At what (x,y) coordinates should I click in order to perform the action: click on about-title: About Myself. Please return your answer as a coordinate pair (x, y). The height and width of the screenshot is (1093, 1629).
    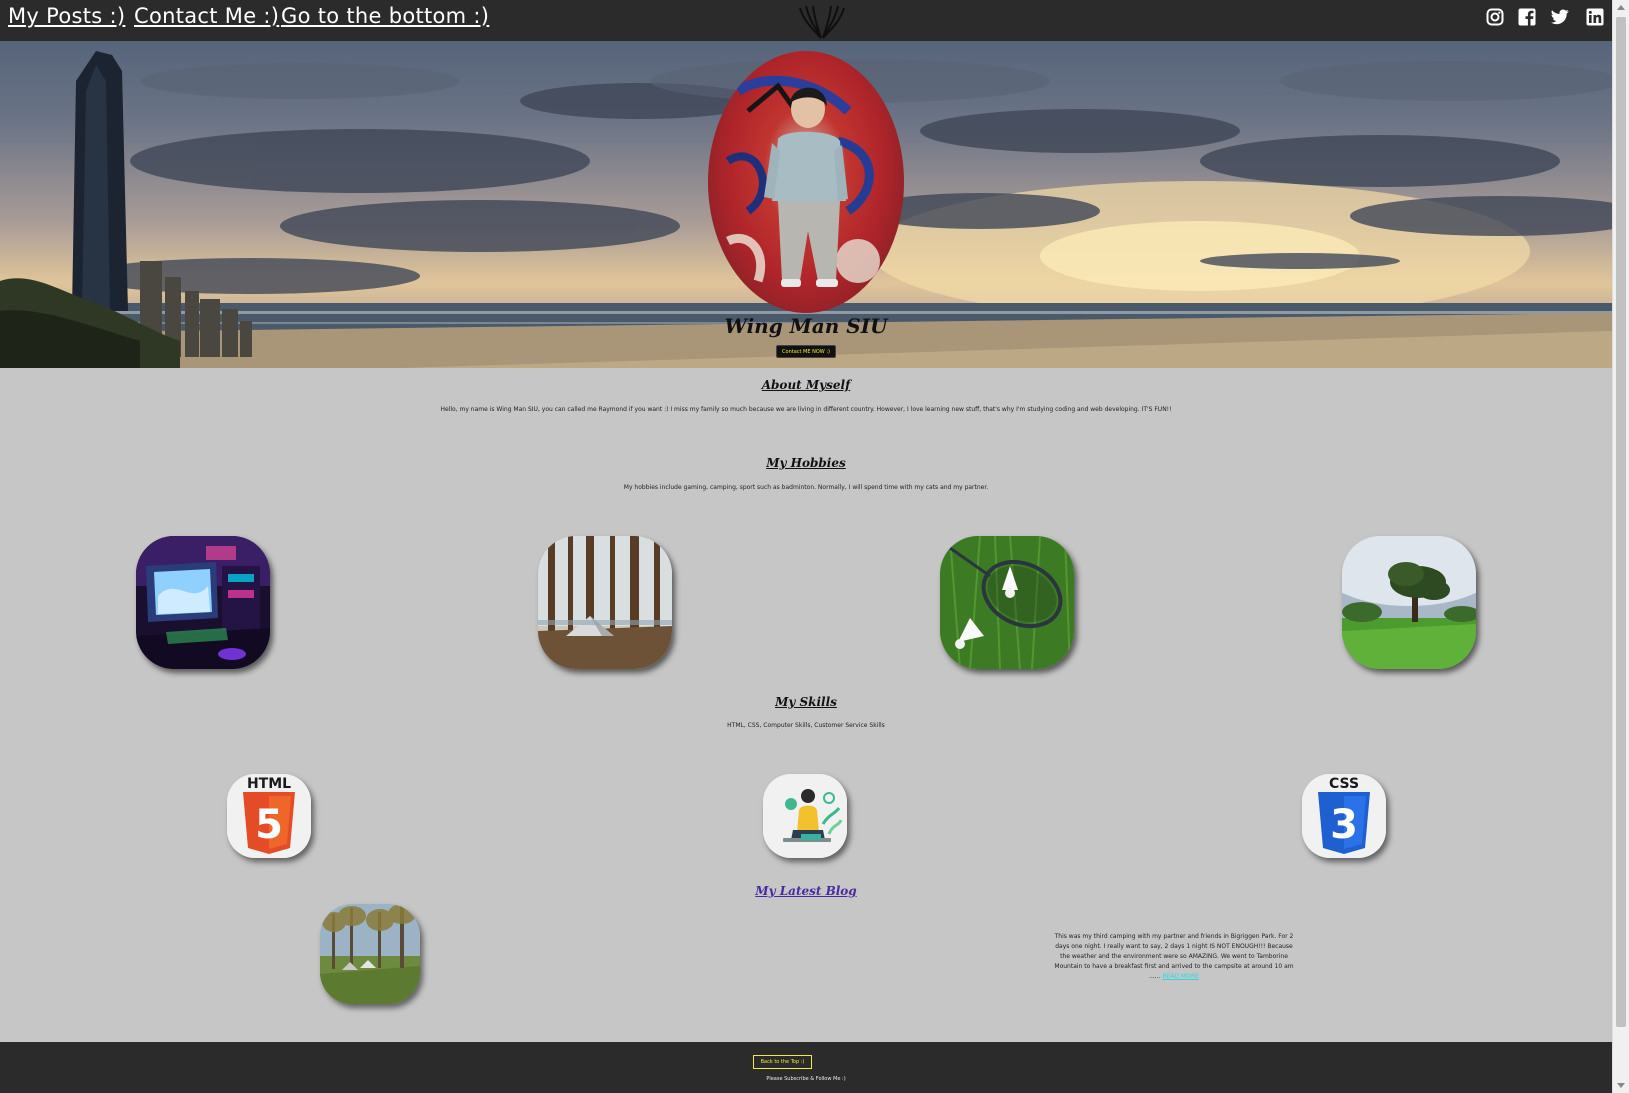
    Looking at the image, I should click on (806, 385).